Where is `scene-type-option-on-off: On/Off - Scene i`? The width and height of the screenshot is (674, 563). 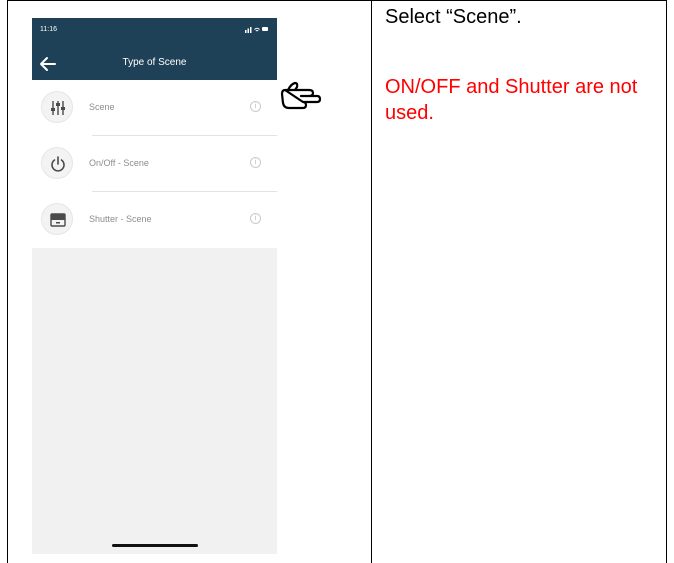 scene-type-option-on-off: On/Off - Scene i is located at coordinates (154, 164).